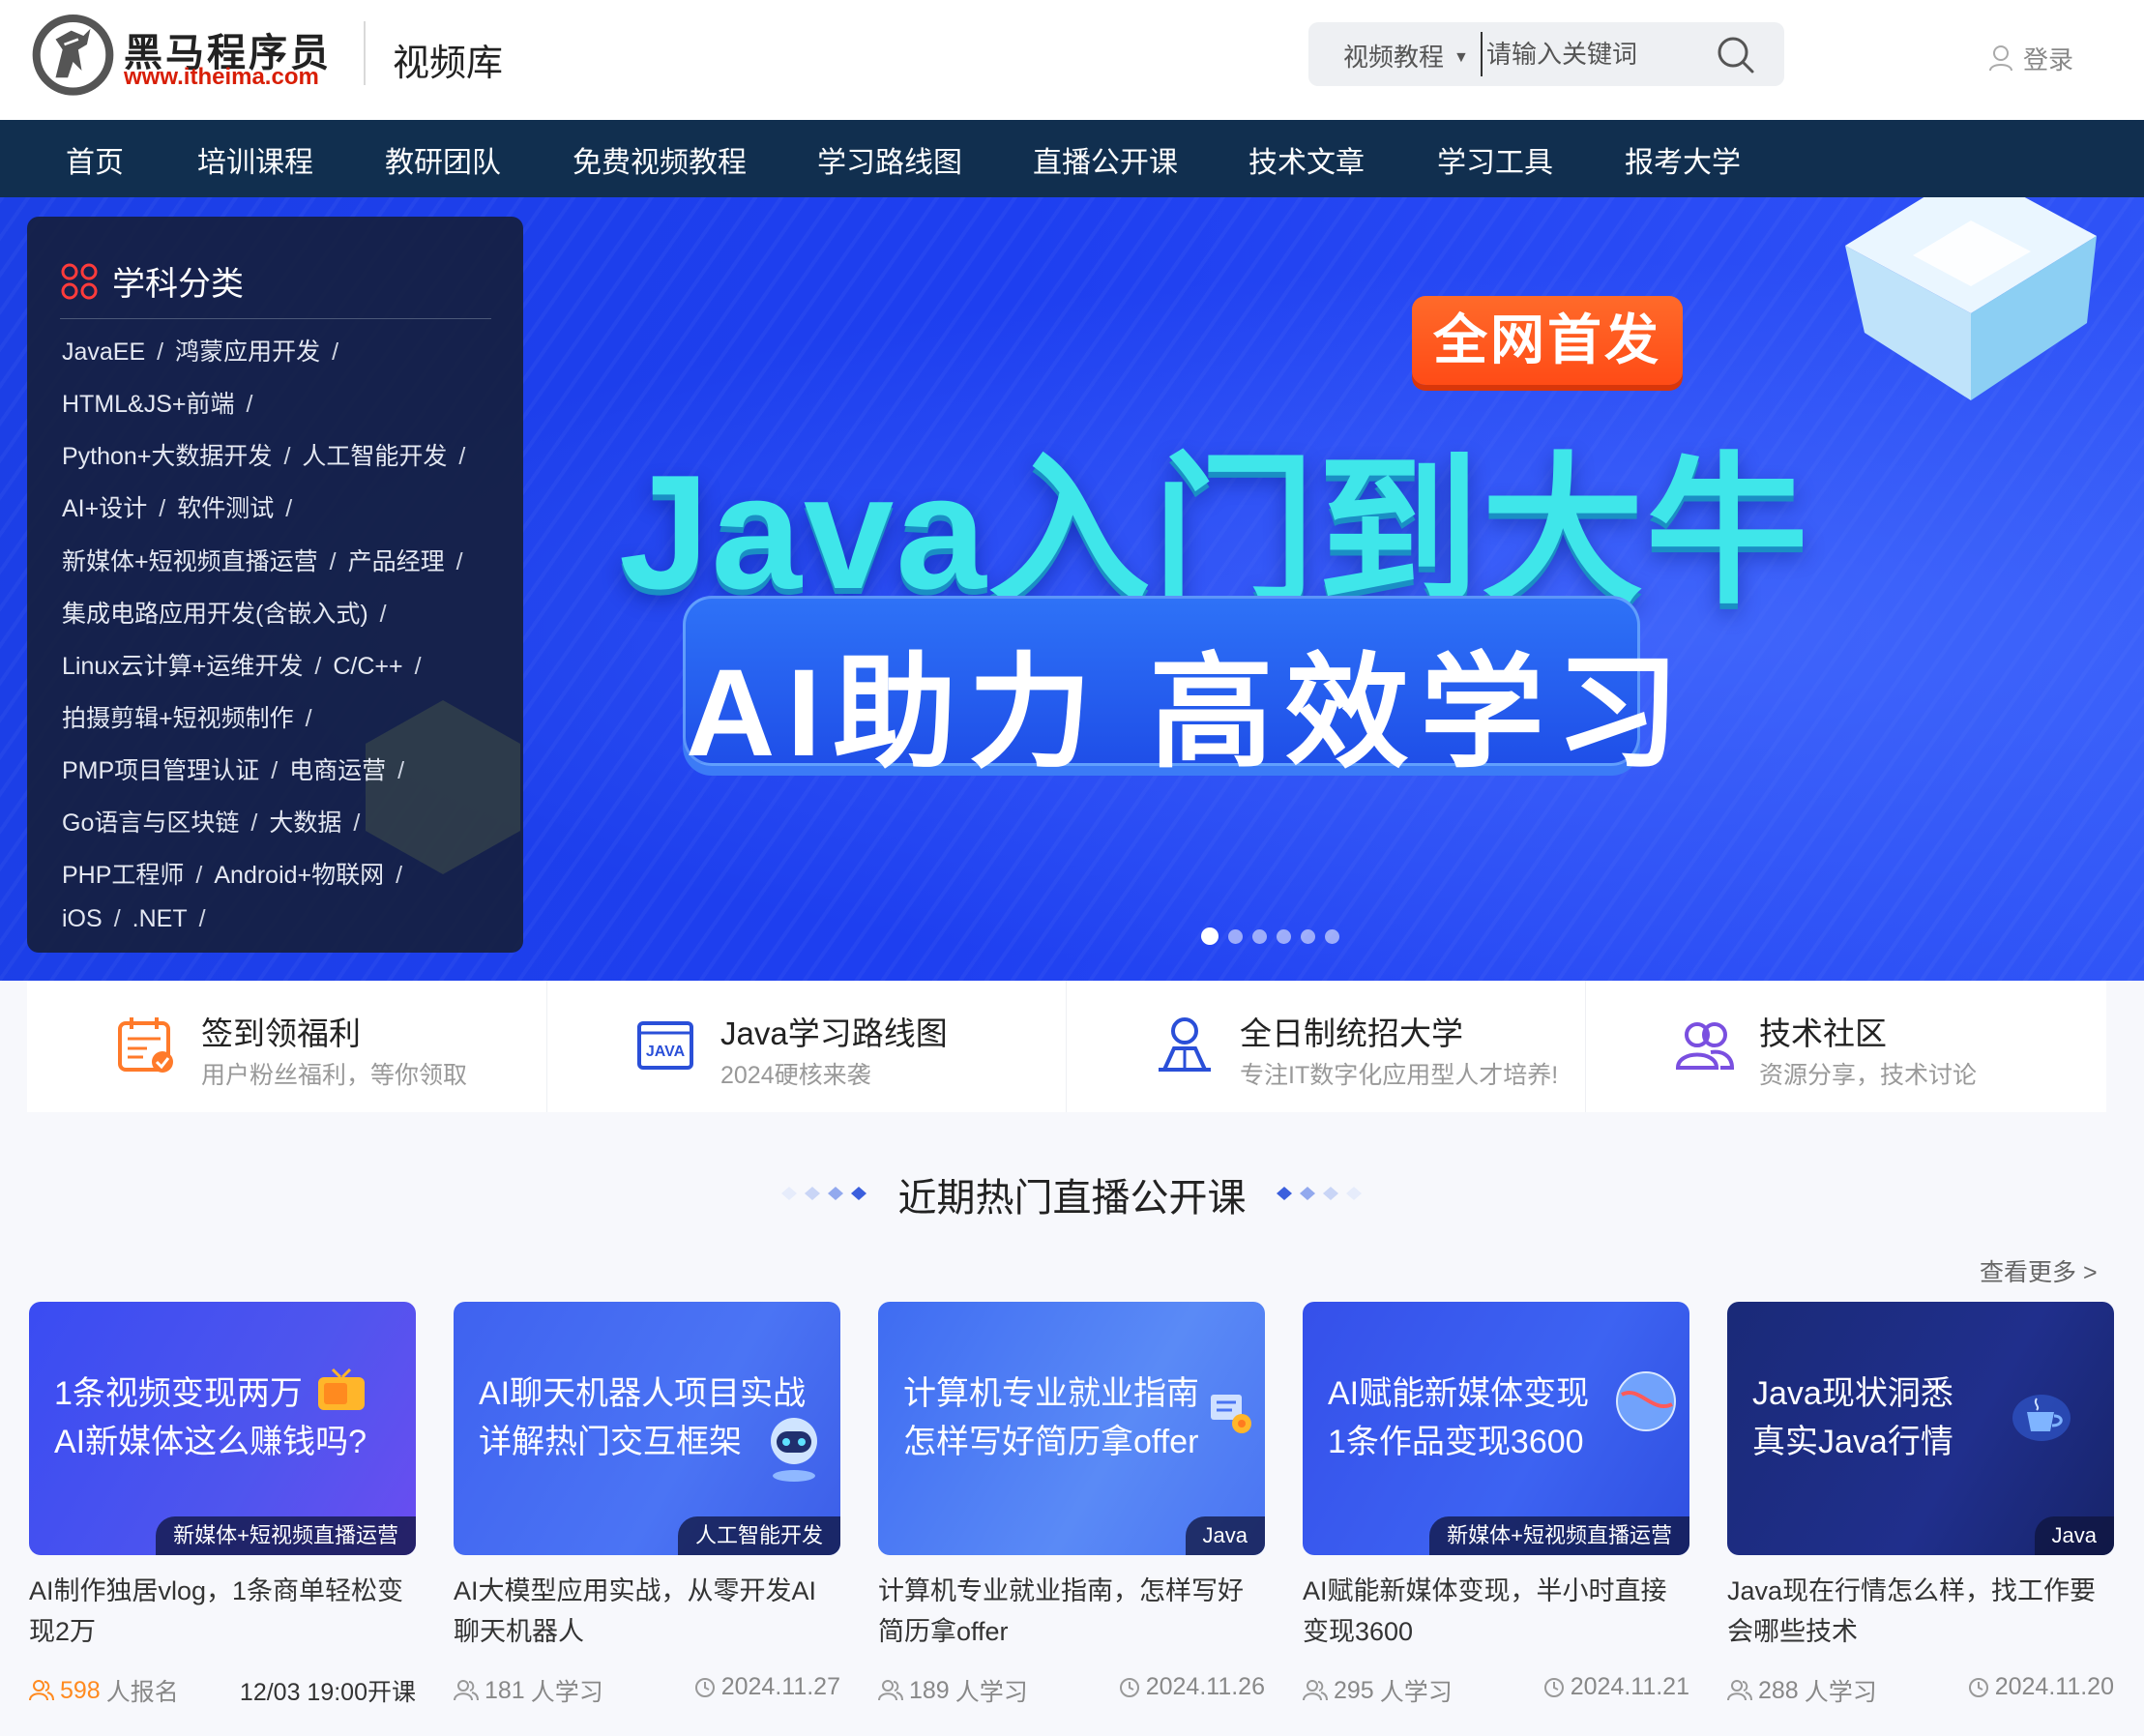 Image resolution: width=2144 pixels, height=1736 pixels. What do you see at coordinates (1616, 1687) in the screenshot?
I see `course-date: 2024.11.21` at bounding box center [1616, 1687].